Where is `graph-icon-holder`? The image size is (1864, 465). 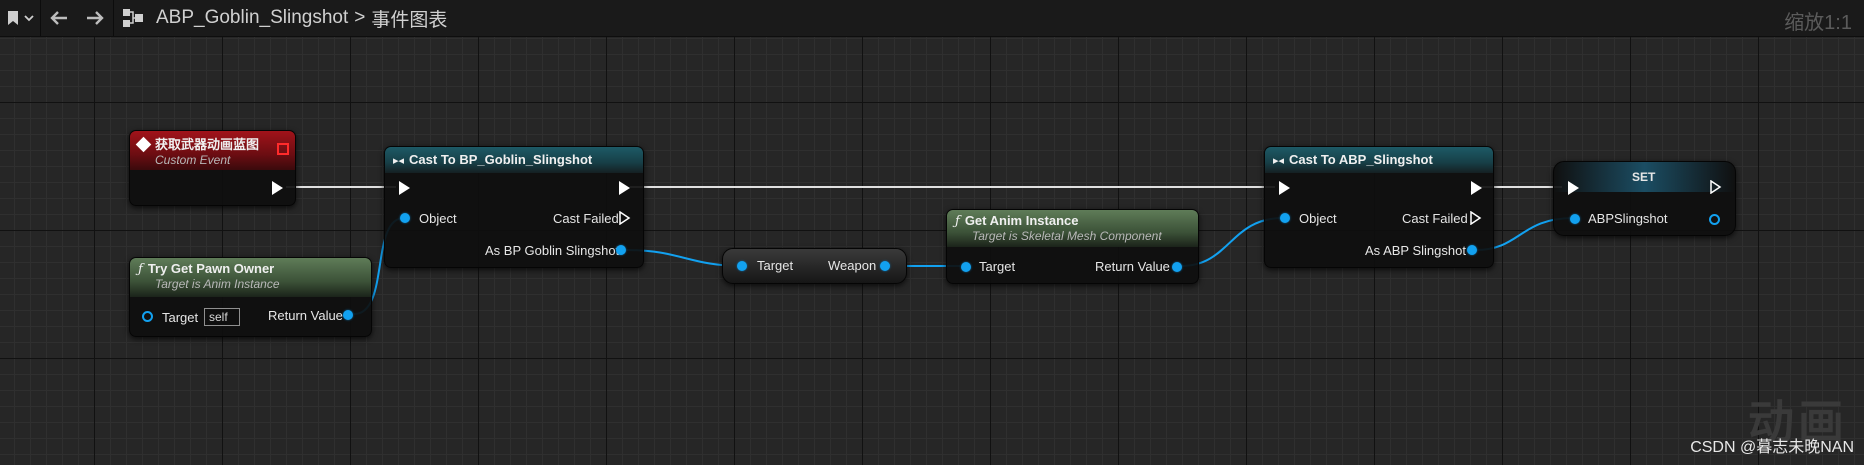
graph-icon-holder is located at coordinates (133, 18).